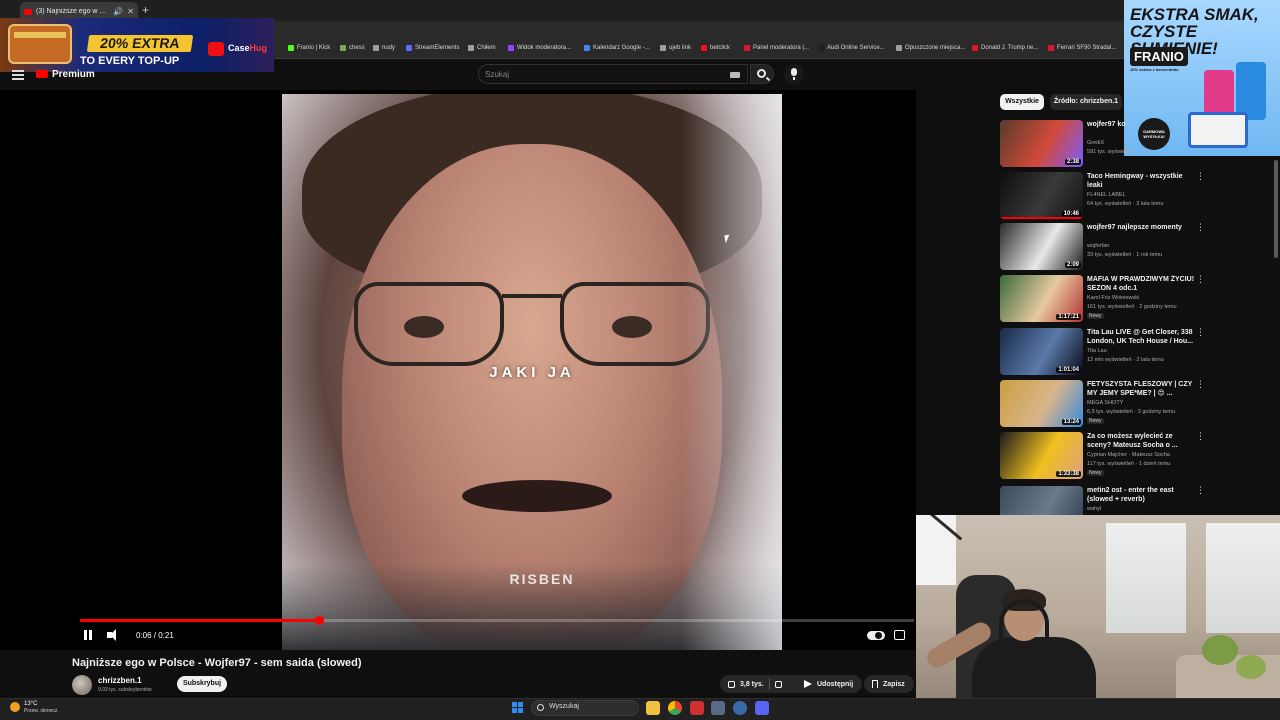  Describe the element at coordinates (130, 11) in the screenshot. I see `tab-close-icon: ✕` at that location.